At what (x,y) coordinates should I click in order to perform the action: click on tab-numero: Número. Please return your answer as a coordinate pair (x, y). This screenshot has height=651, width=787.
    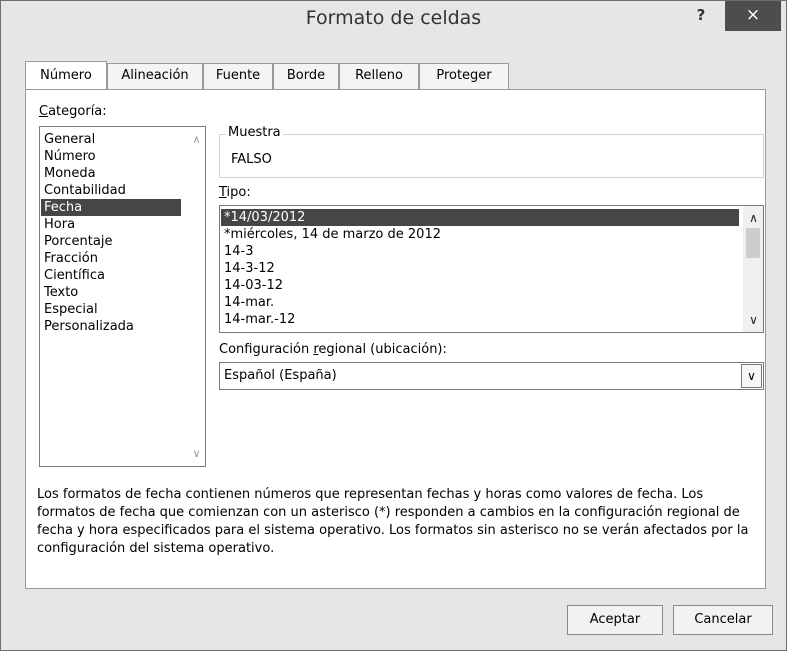
    Looking at the image, I should click on (66, 75).